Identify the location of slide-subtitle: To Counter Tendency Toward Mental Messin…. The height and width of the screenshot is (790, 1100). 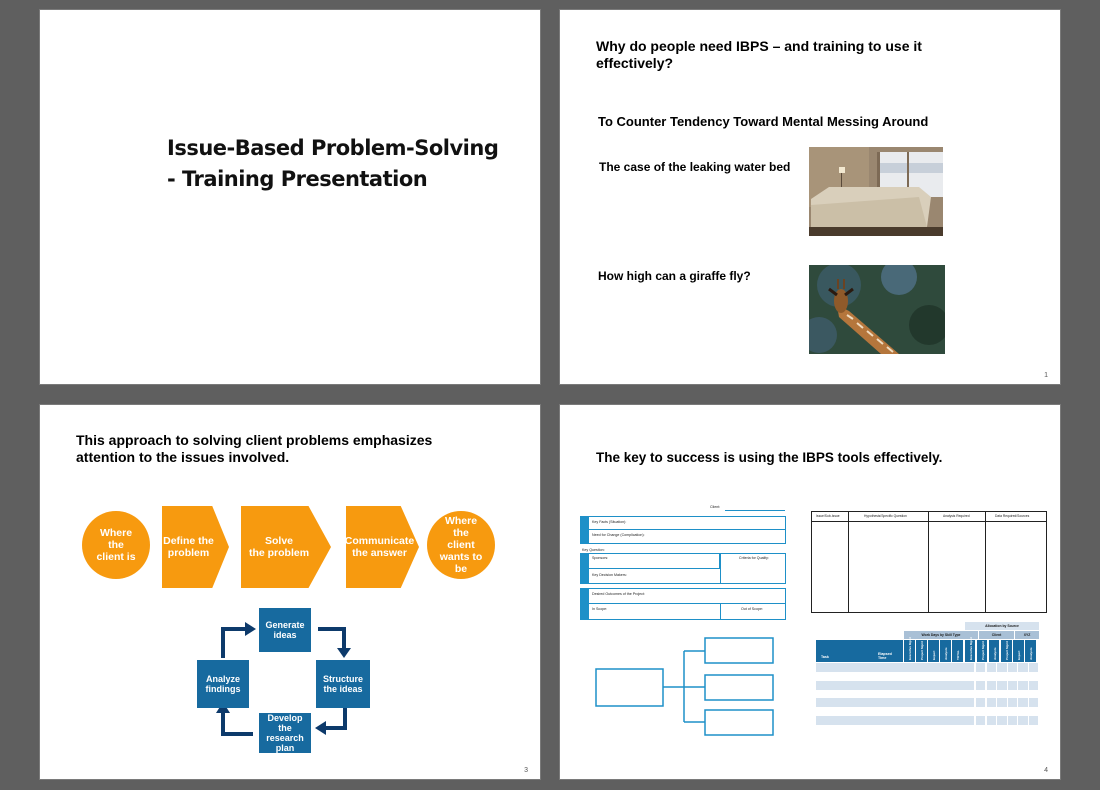
(763, 121).